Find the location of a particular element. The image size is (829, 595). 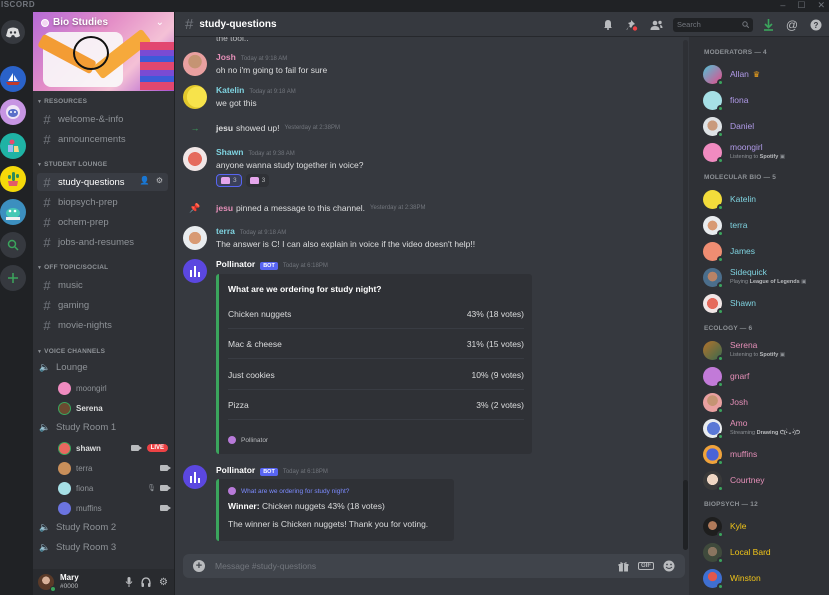

member-shawn: Shawn is located at coordinates (764, 303).